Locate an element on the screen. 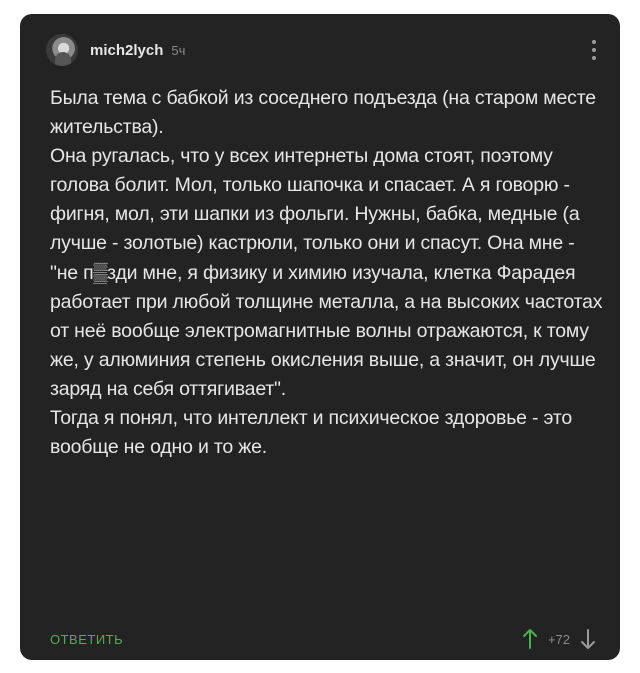  more-vertical-icon is located at coordinates (594, 50).